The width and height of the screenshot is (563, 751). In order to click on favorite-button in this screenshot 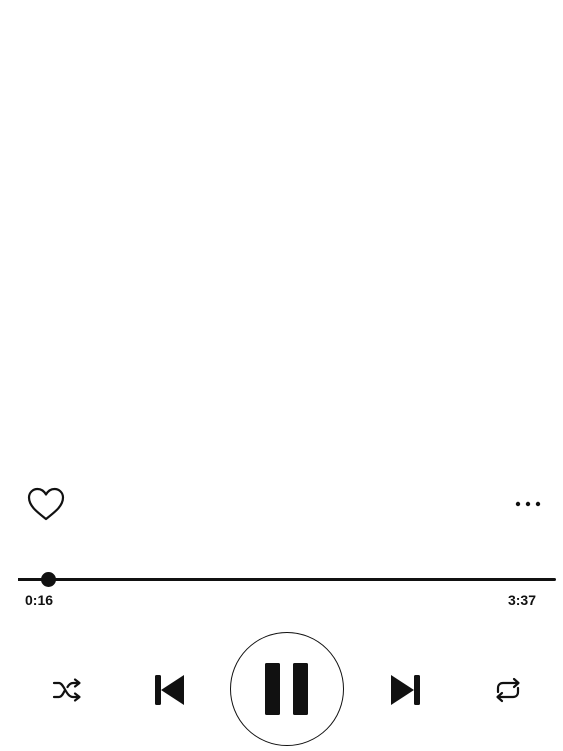, I will do `click(46, 504)`.